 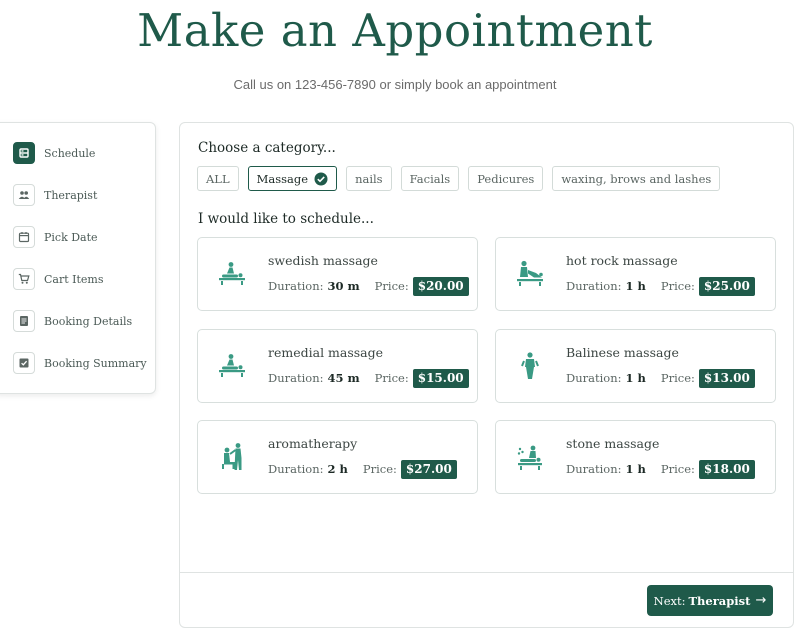 I want to click on service-price: $18.00, so click(x=726, y=469).